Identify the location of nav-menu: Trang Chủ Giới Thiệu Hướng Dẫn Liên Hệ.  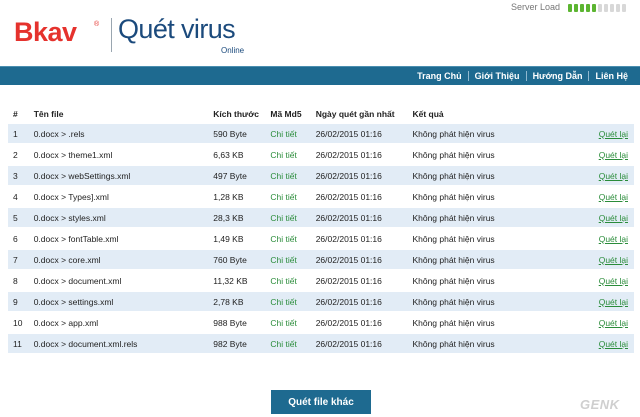
(522, 76).